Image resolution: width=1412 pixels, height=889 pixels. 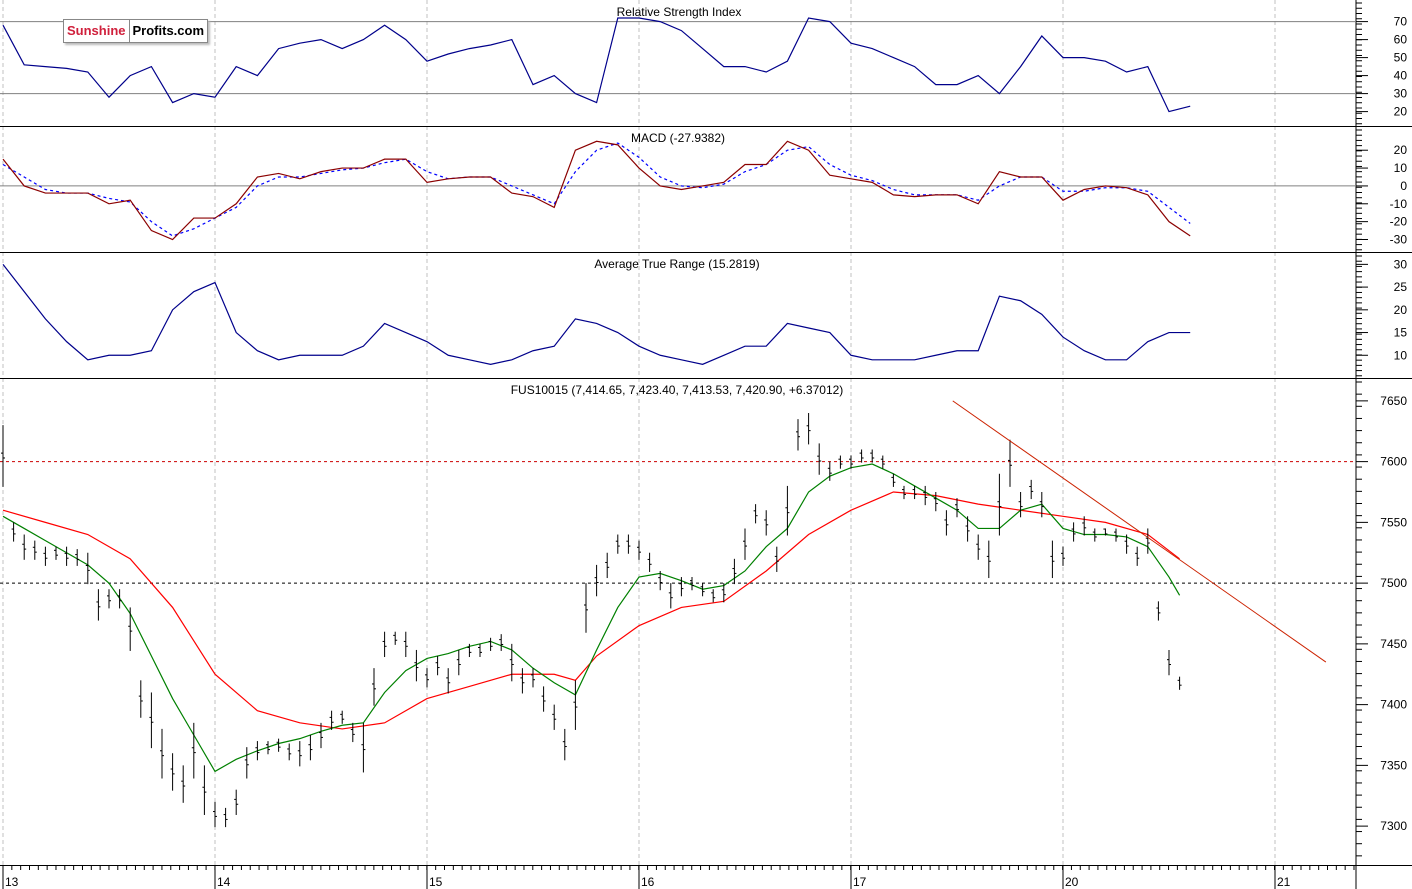 I want to click on x-tick-label: 13, so click(x=12, y=882).